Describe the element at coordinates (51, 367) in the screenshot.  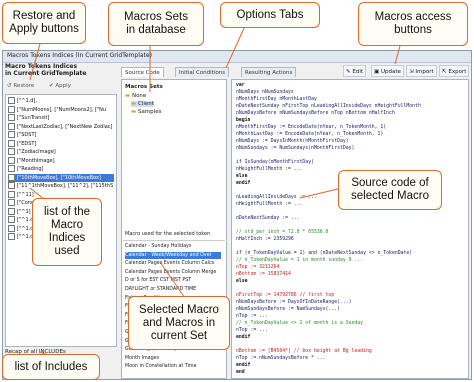
I see `callout-includes: list of Includes` at that location.